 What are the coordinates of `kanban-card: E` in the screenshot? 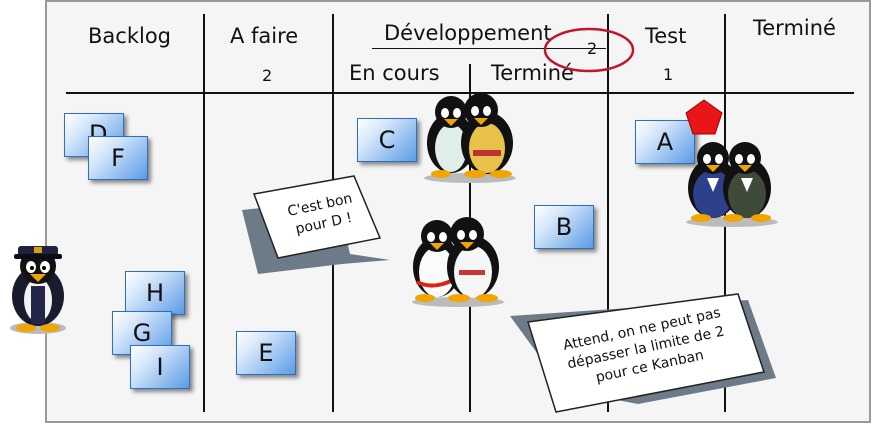 It's located at (266, 353).